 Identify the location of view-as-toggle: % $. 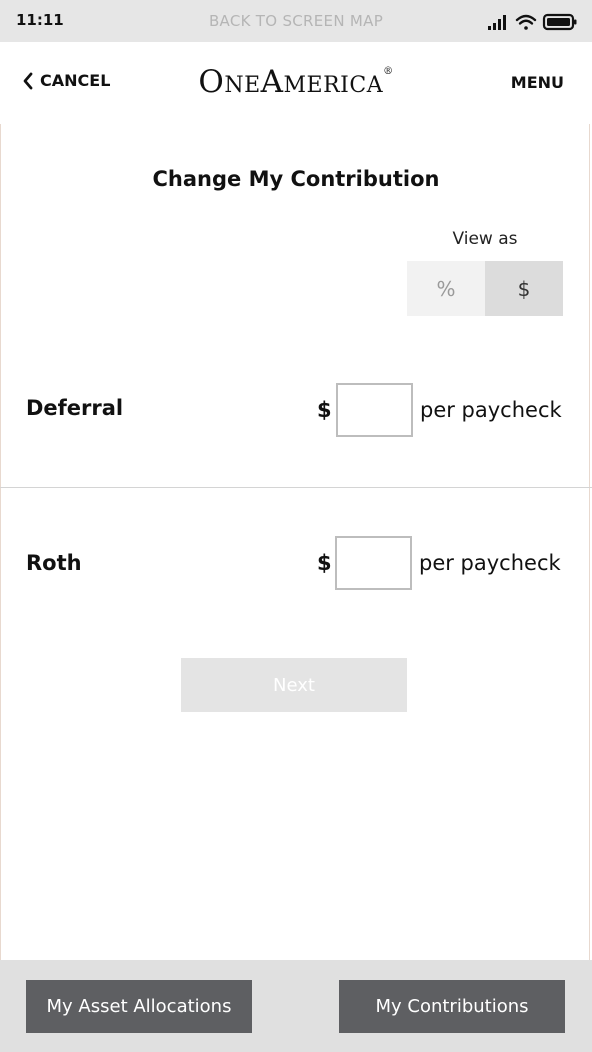
(485, 288).